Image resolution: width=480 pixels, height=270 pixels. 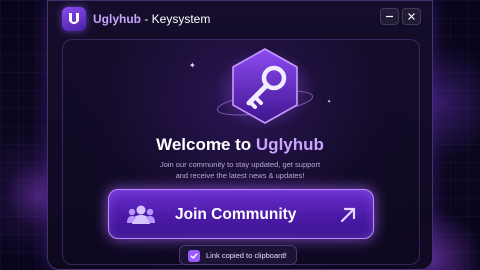 I want to click on check-icon, so click(x=194, y=256).